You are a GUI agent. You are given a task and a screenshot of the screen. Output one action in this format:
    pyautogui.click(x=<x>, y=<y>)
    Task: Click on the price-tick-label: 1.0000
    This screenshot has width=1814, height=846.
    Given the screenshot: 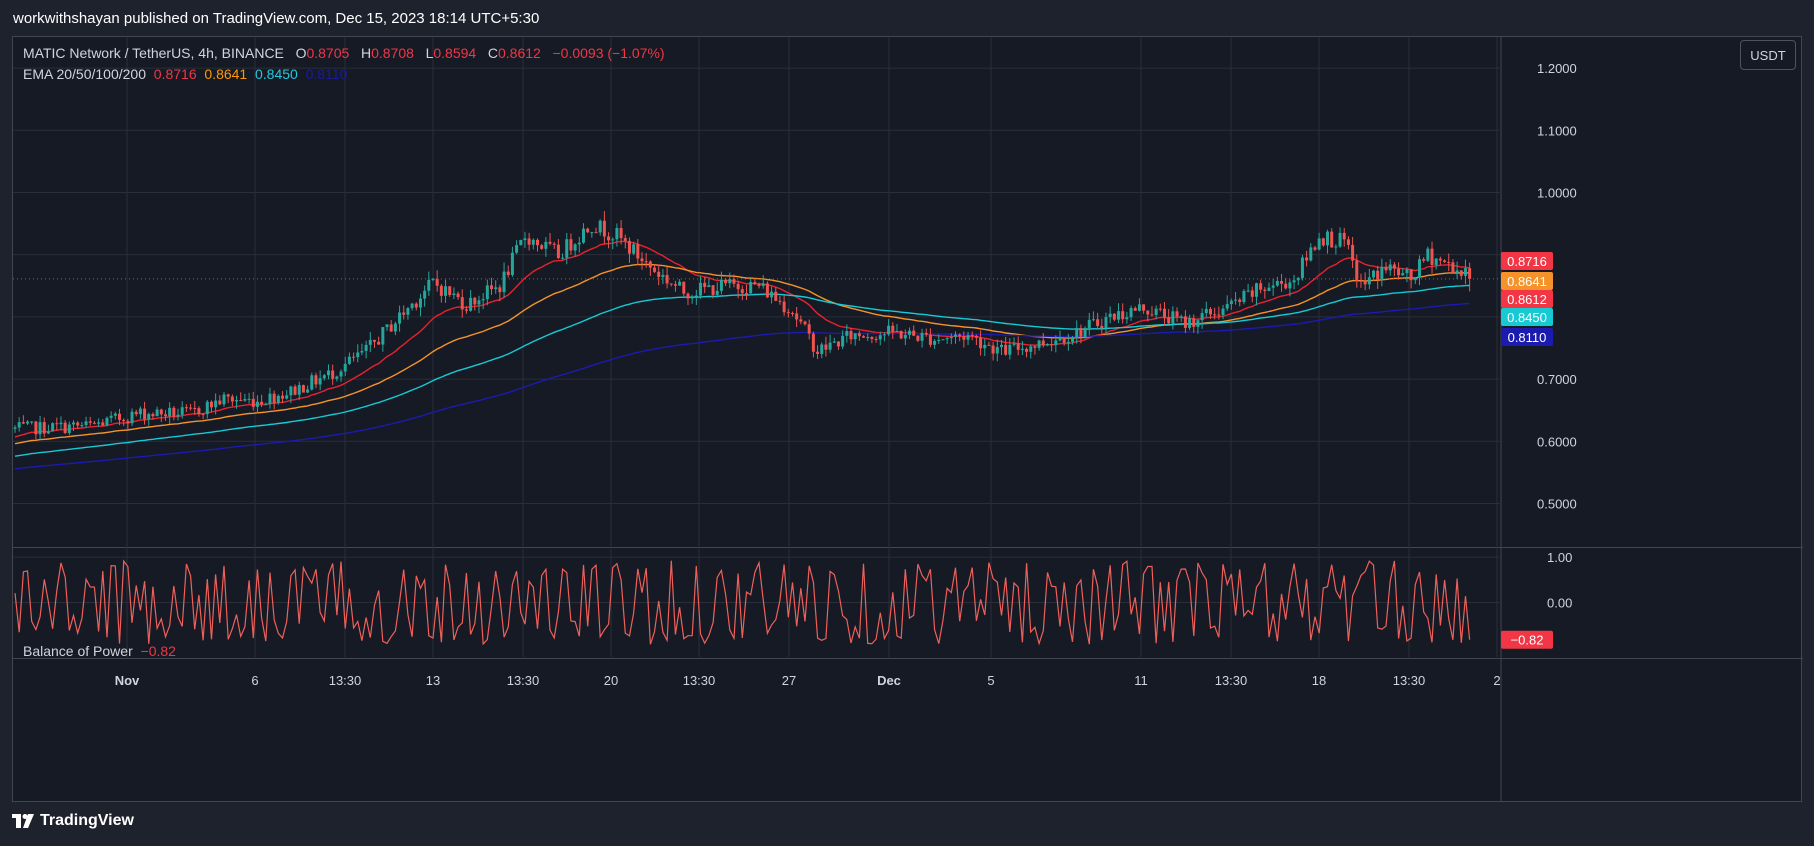 What is the action you would take?
    pyautogui.click(x=1557, y=192)
    